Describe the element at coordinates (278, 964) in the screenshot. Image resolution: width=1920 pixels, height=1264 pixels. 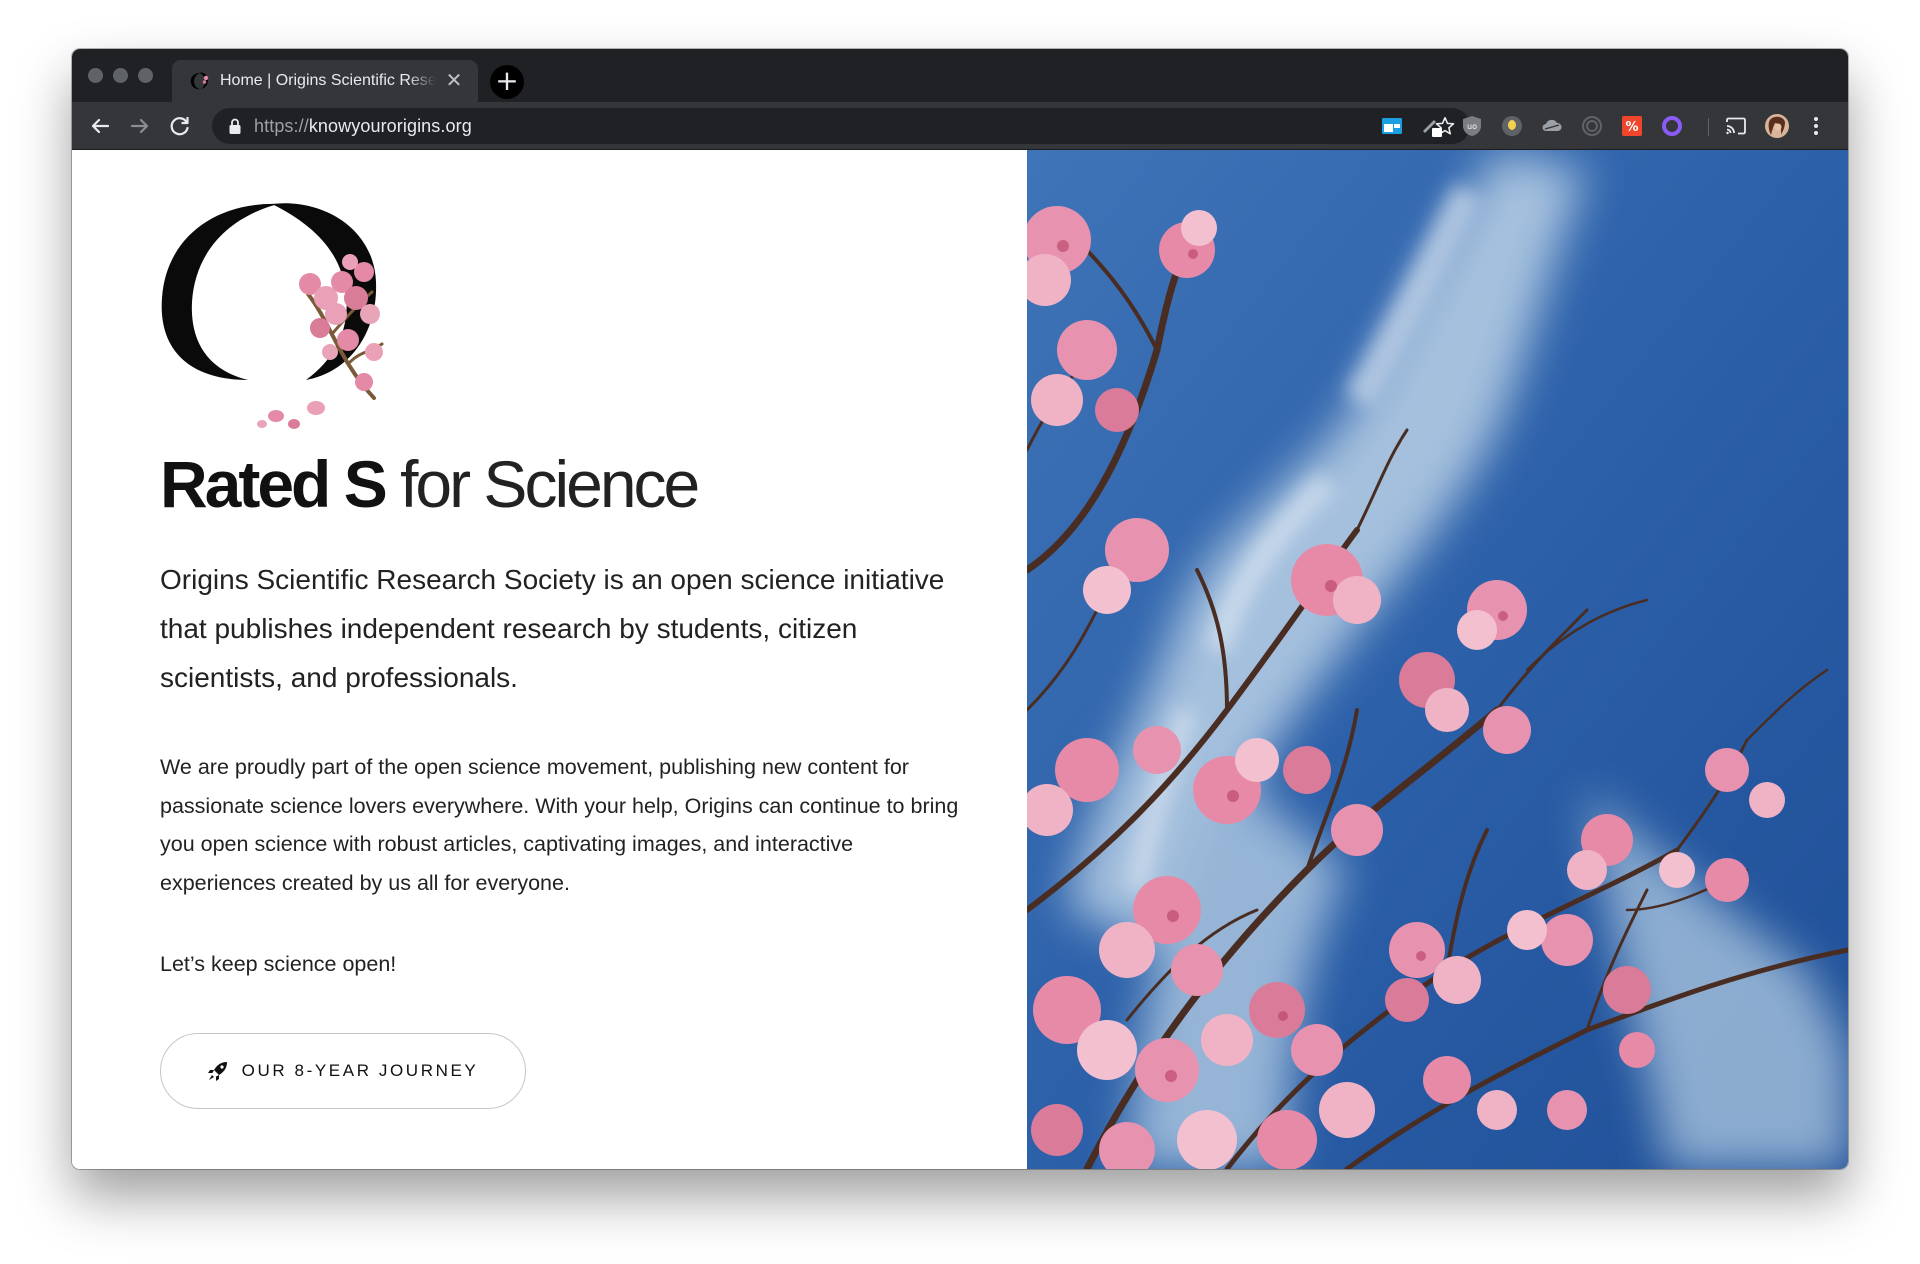
I see `tagline: Let’s keep science open!` at that location.